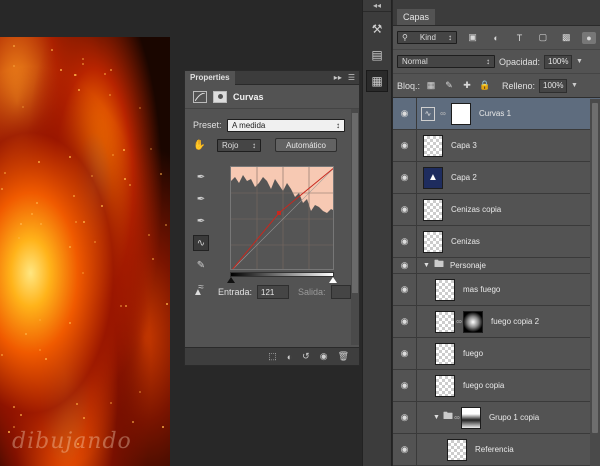 The image size is (600, 466). What do you see at coordinates (201, 265) in the screenshot?
I see `pencil-icon: ✎` at bounding box center [201, 265].